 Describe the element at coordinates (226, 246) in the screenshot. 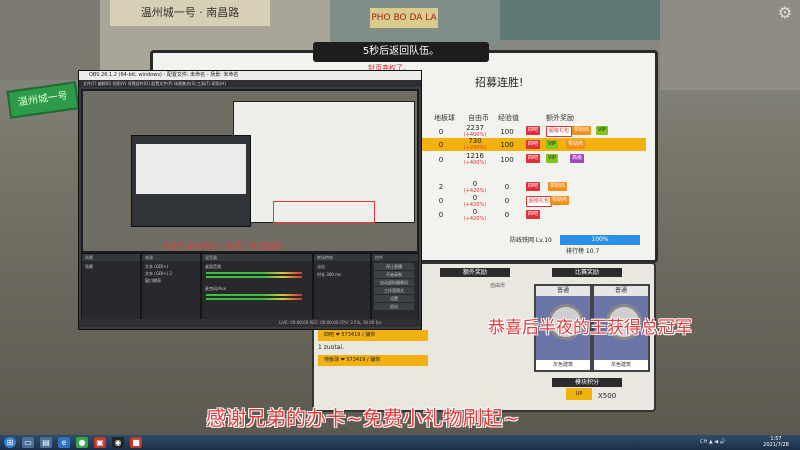

I see `preview-caption: 感谢兄弟的办卡~免费小礼物刷起~` at that location.